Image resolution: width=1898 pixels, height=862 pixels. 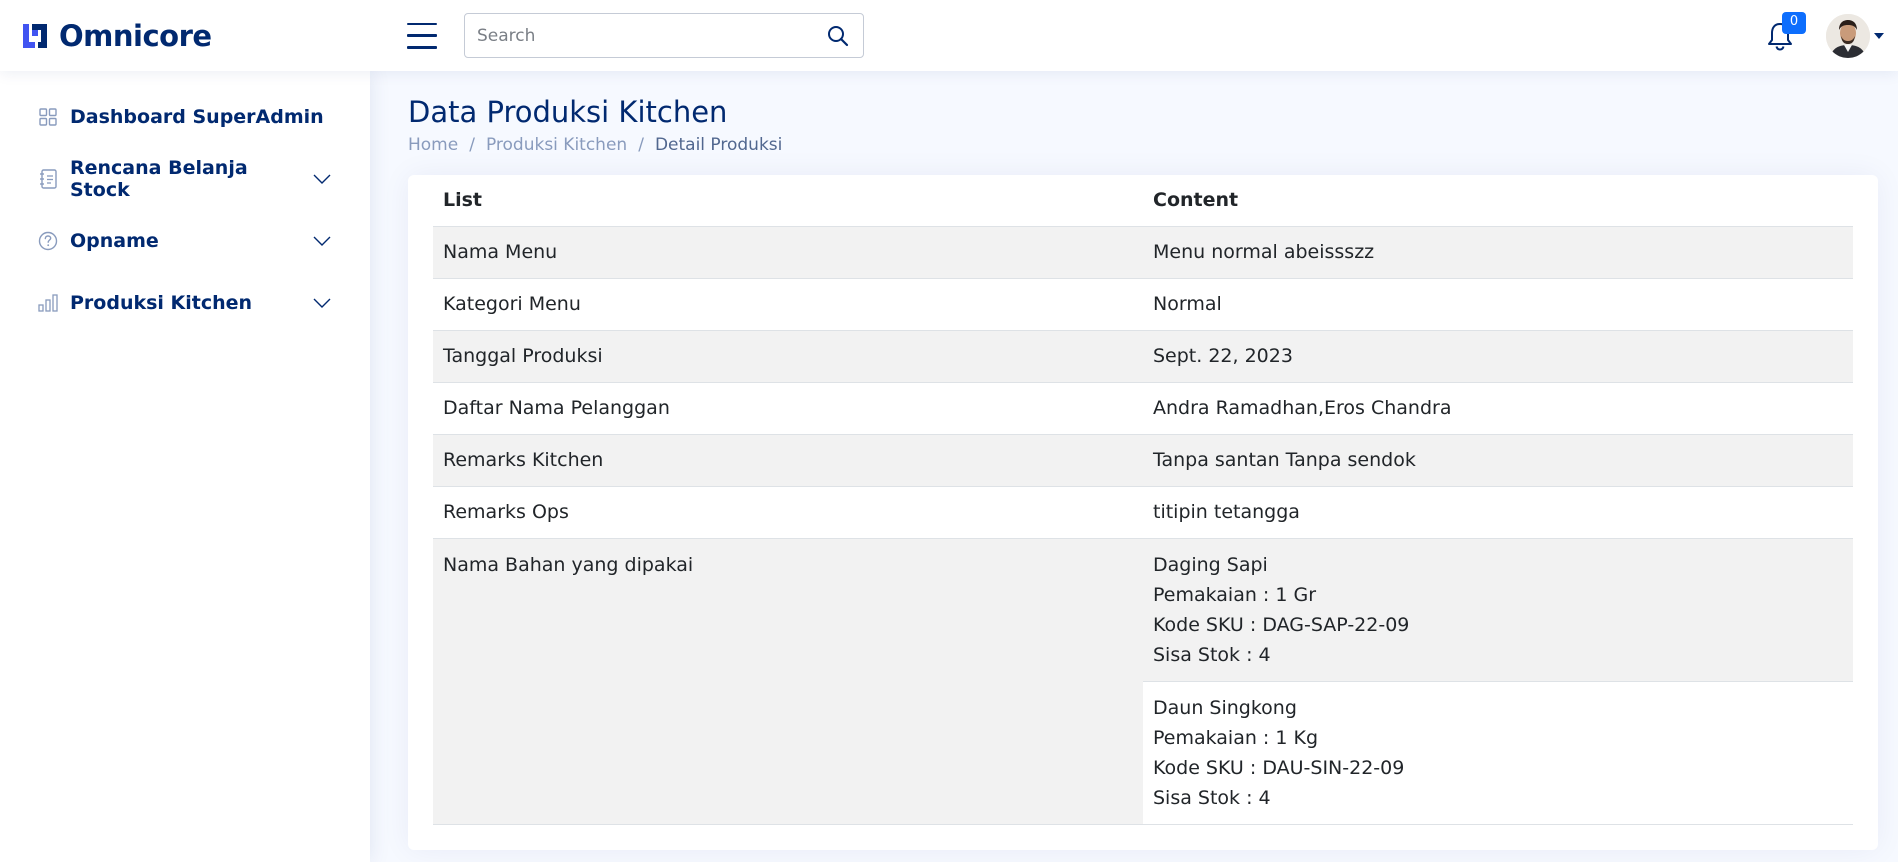 What do you see at coordinates (114, 240) in the screenshot?
I see `sidebar-item-label: Opname` at bounding box center [114, 240].